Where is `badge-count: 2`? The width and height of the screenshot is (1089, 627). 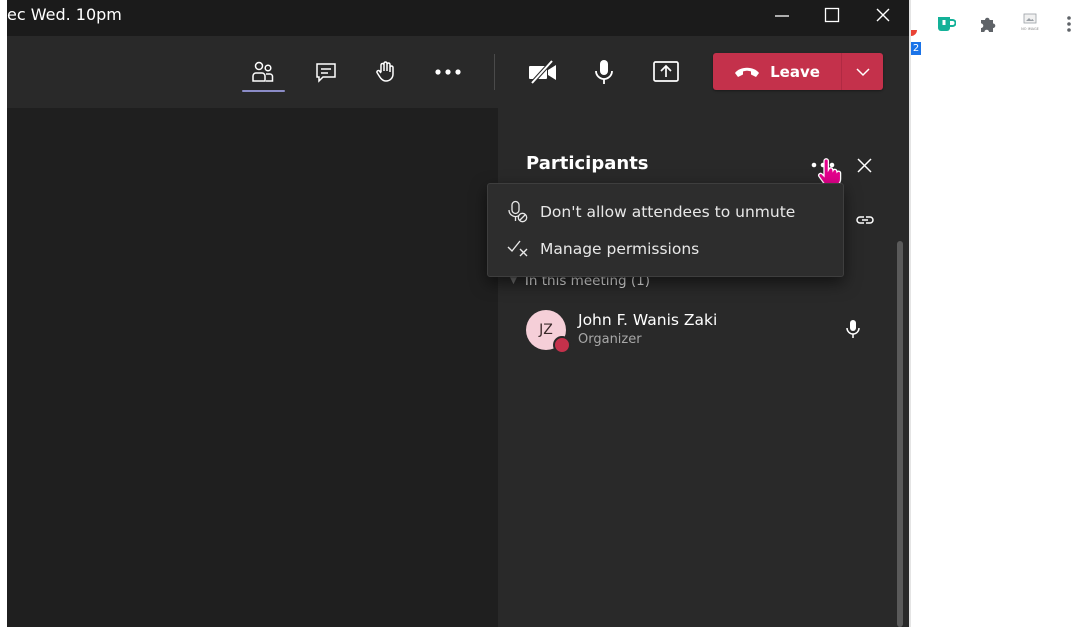 badge-count: 2 is located at coordinates (916, 48).